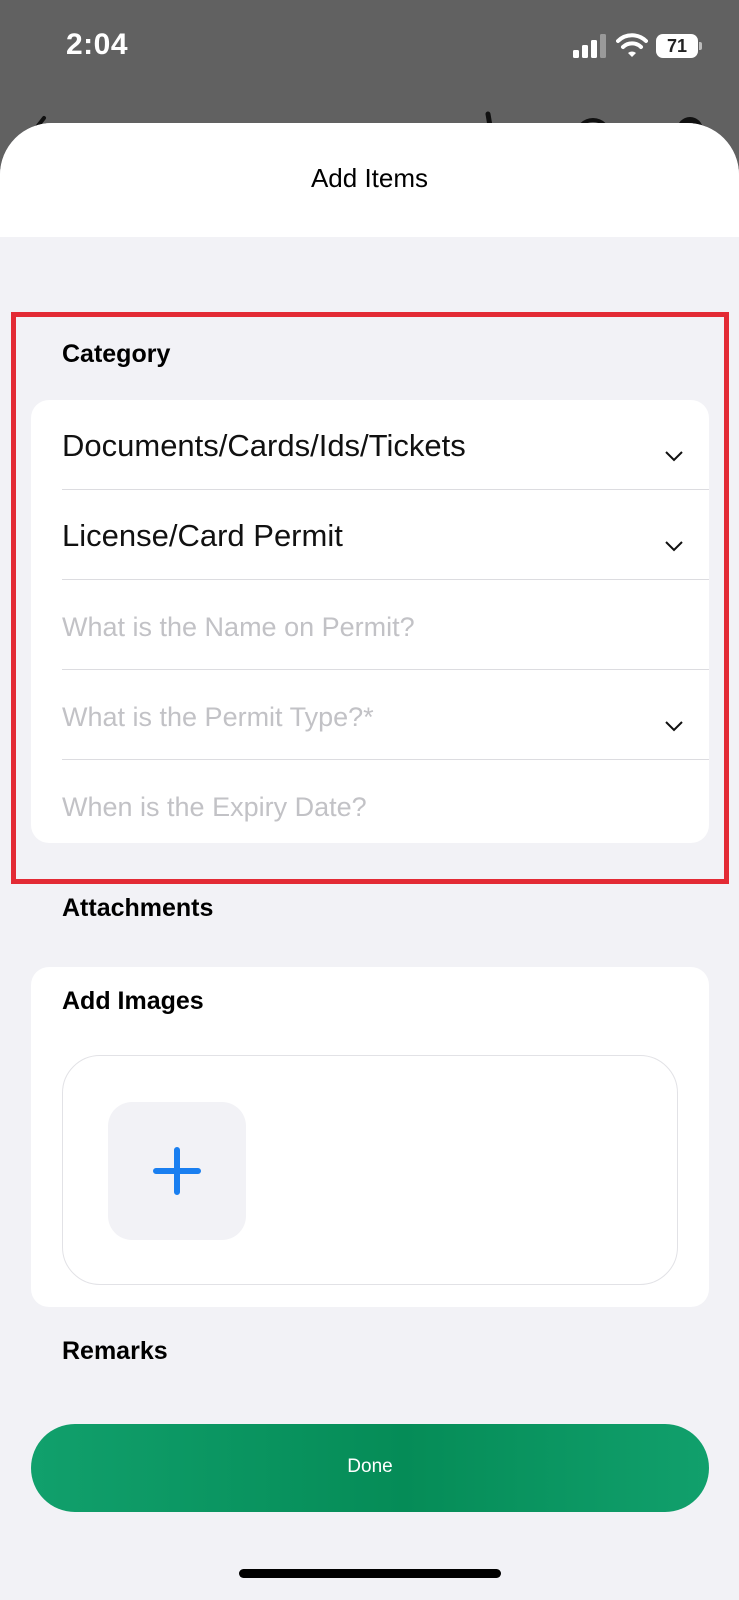 The height and width of the screenshot is (1600, 739). What do you see at coordinates (589, 46) in the screenshot?
I see `signal-icon` at bounding box center [589, 46].